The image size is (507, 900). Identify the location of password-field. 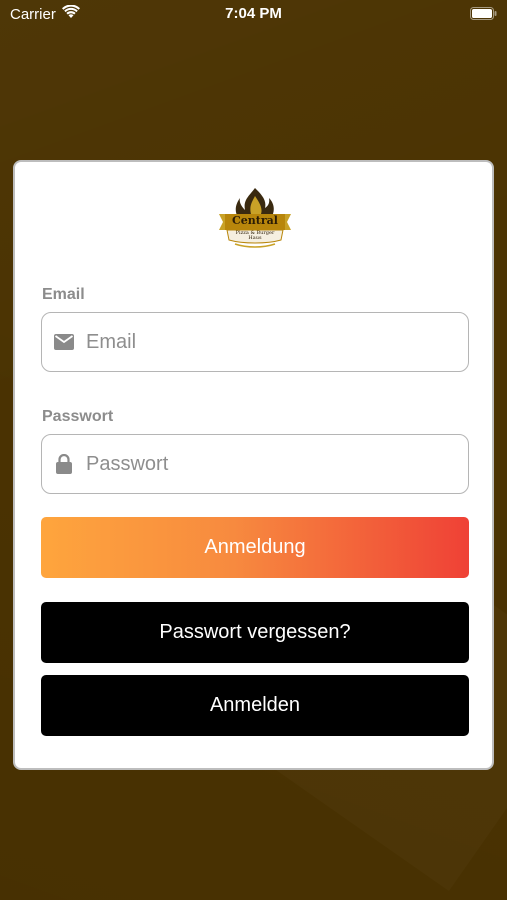
(255, 464).